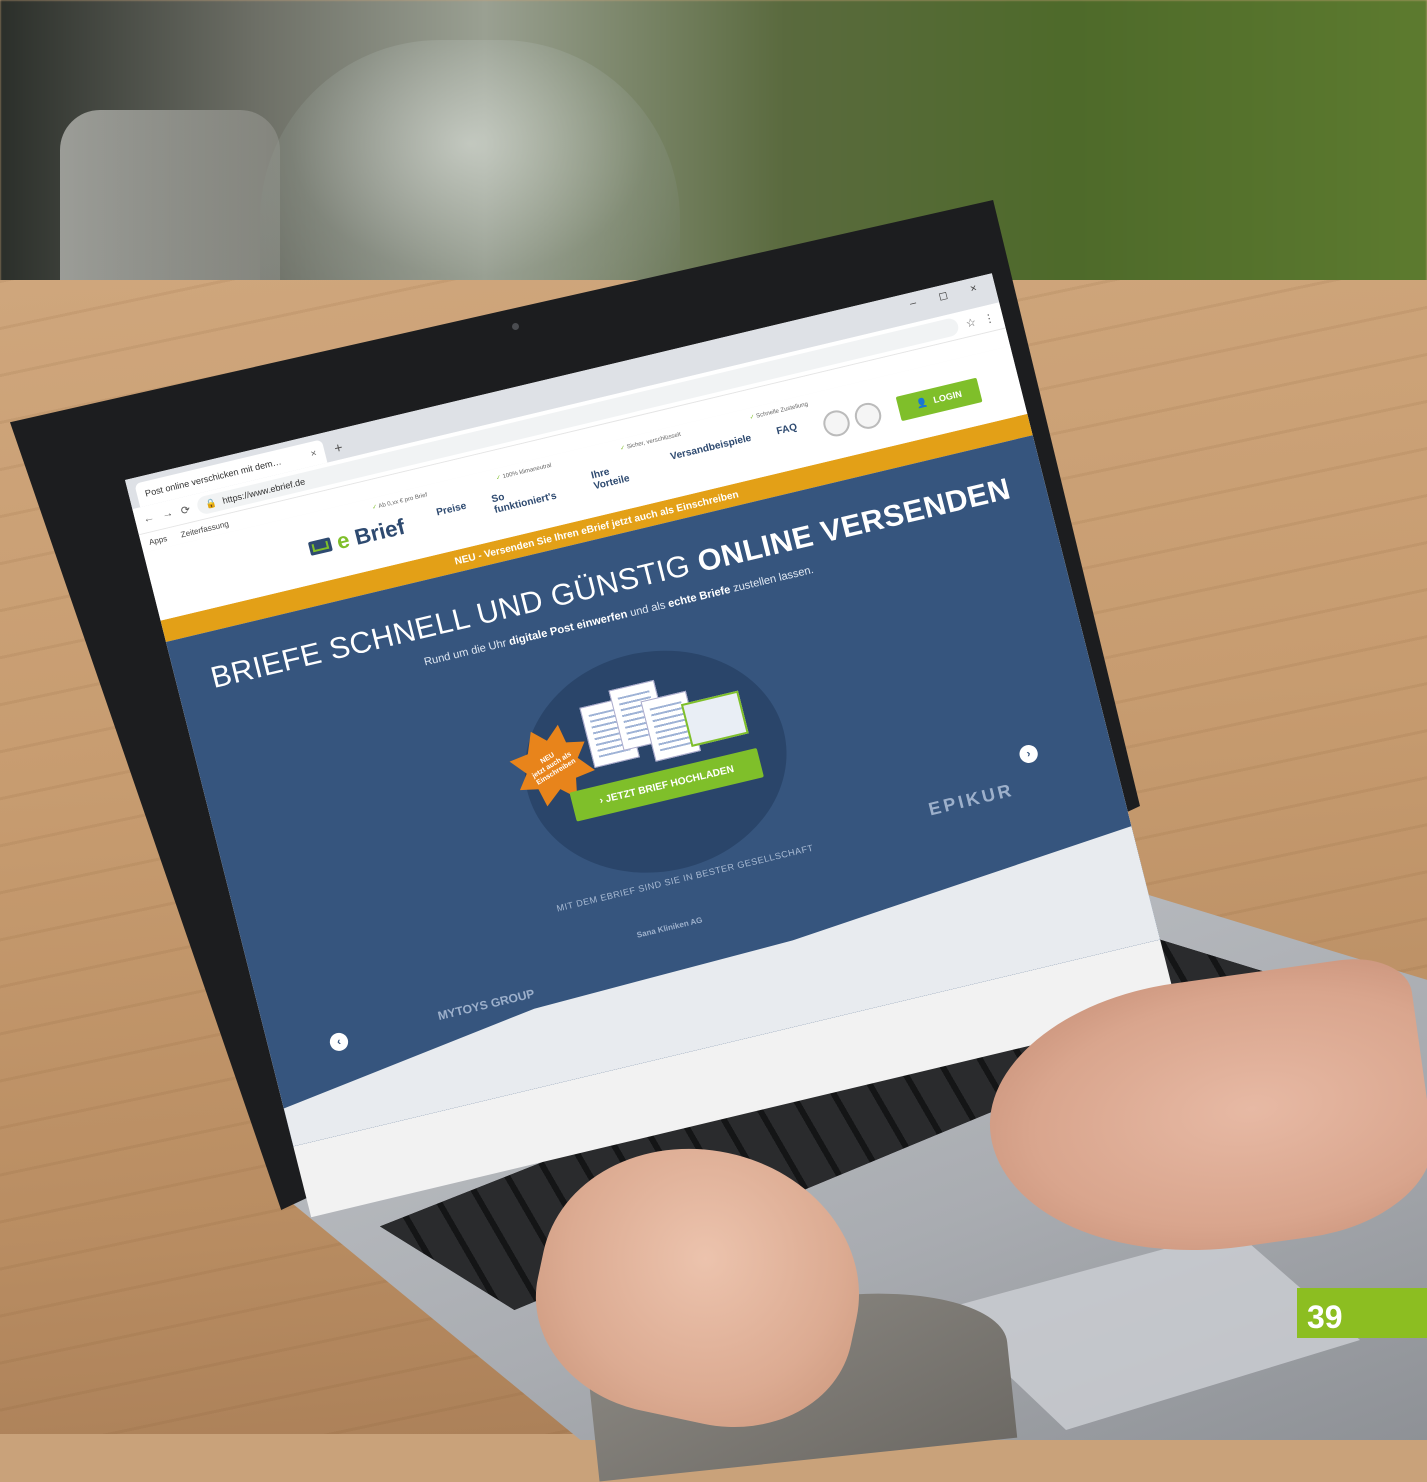 This screenshot has width=1427, height=1482. What do you see at coordinates (1028, 754) in the screenshot?
I see `carousel-next-button: ›` at bounding box center [1028, 754].